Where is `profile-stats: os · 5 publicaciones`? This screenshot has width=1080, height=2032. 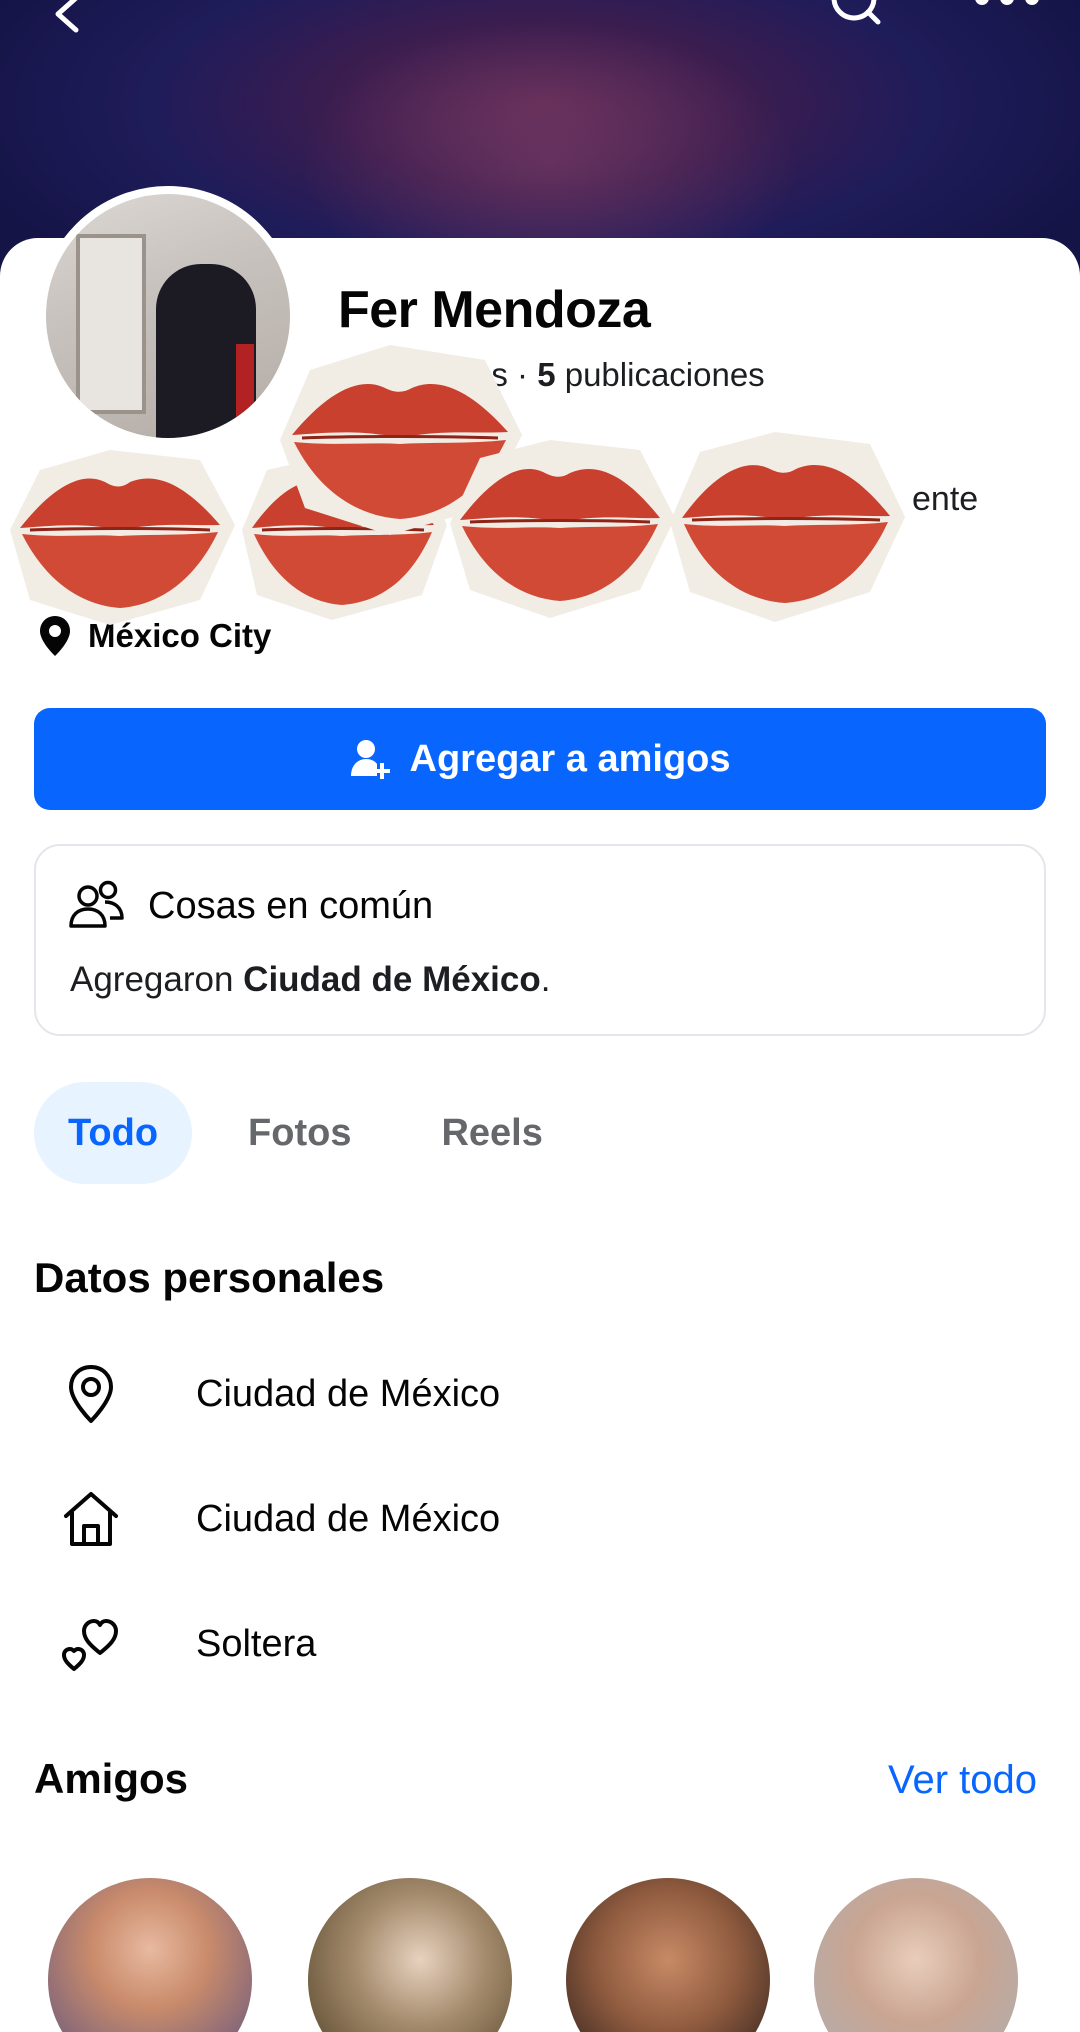
profile-stats: os · 5 publicaciones is located at coordinates (551, 375).